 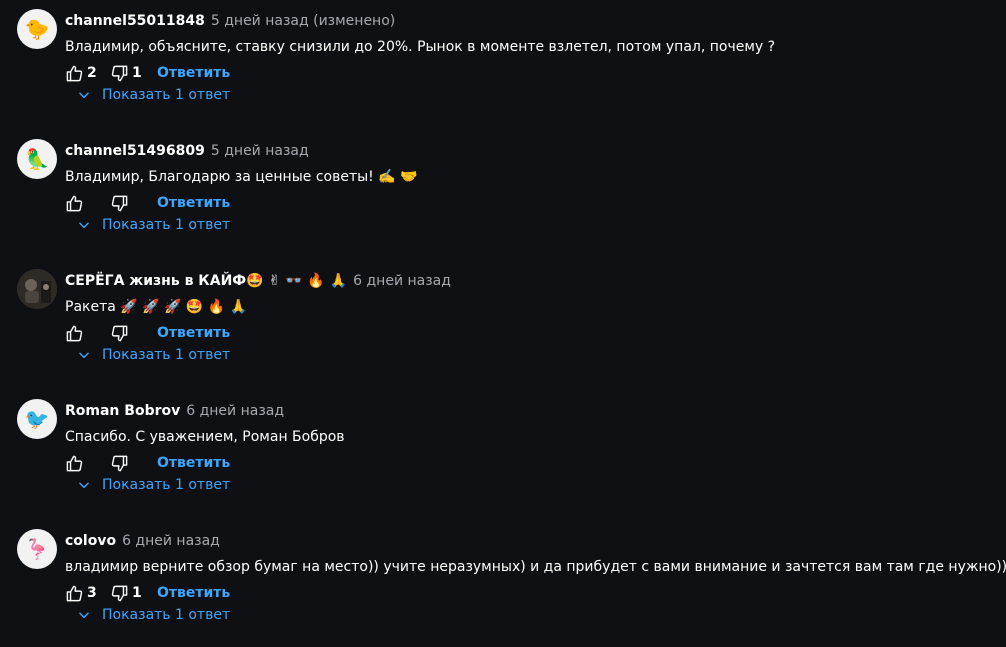 I want to click on comment-actions: 2 1 Ответить, so click(x=147, y=73).